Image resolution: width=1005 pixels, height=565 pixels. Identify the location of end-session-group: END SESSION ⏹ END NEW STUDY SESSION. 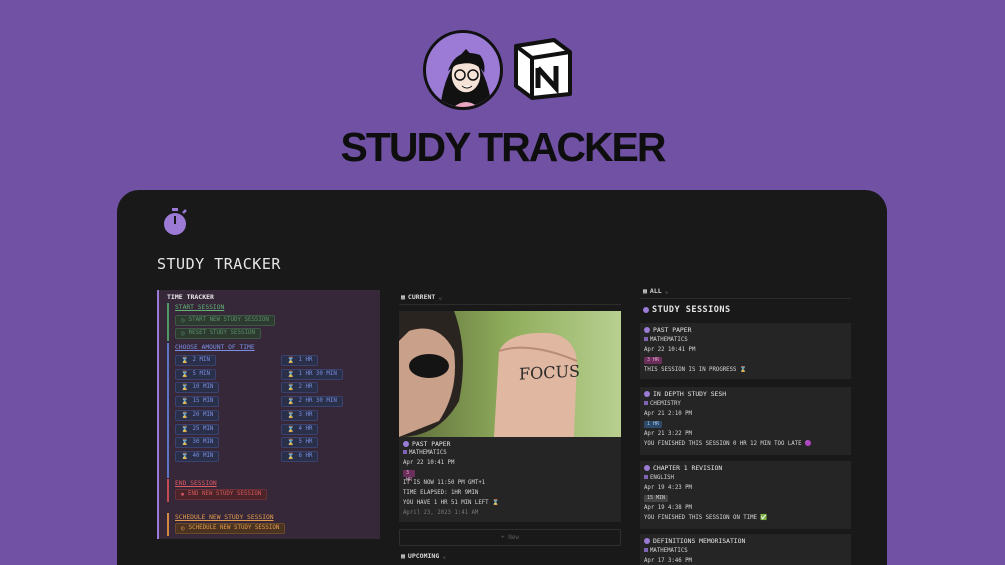
(267, 490).